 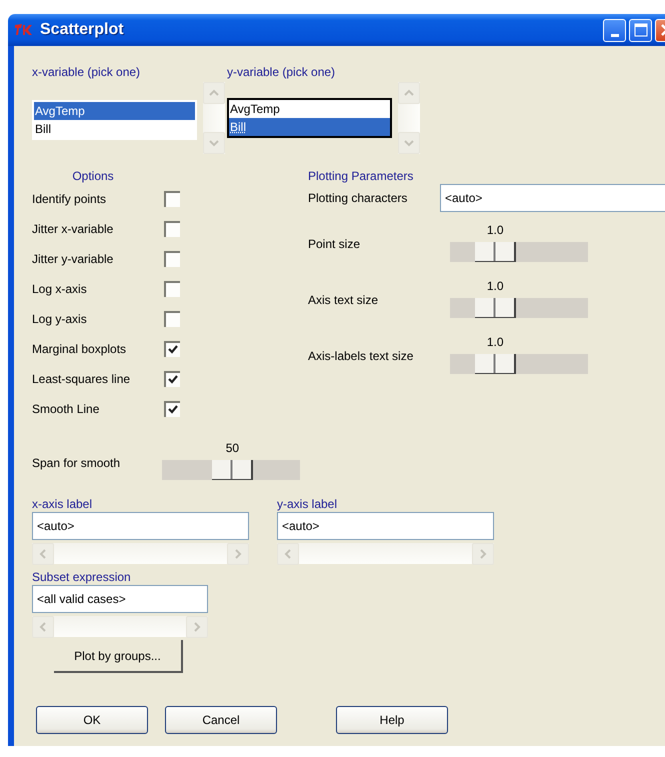 What do you see at coordinates (358, 198) in the screenshot?
I see `field-label: Plotting characters` at bounding box center [358, 198].